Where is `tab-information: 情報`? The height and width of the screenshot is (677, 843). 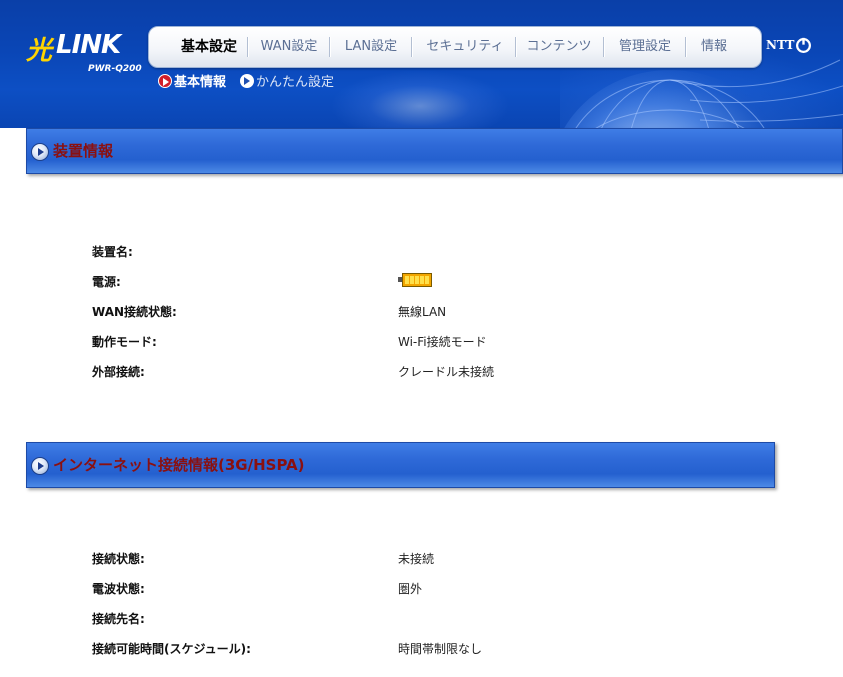
tab-information: 情報 is located at coordinates (714, 47).